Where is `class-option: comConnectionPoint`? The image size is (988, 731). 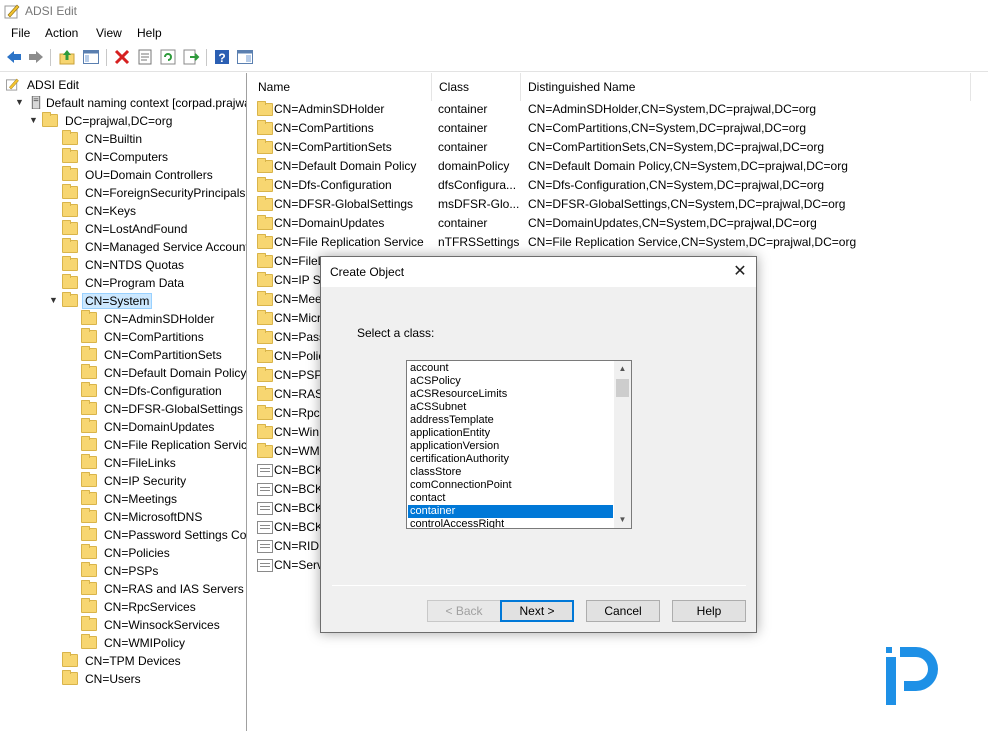
class-option: comConnectionPoint is located at coordinates (510, 485).